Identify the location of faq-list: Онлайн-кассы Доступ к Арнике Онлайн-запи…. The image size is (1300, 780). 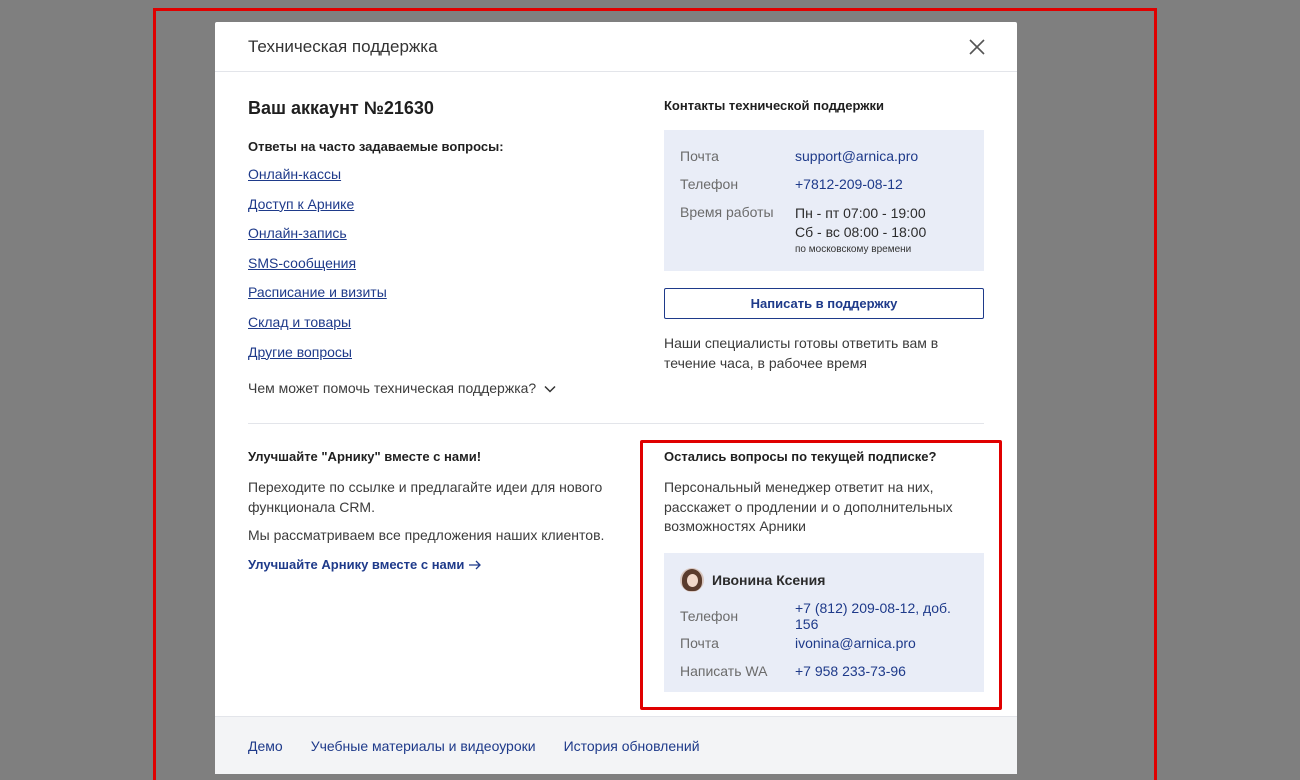
(317, 269).